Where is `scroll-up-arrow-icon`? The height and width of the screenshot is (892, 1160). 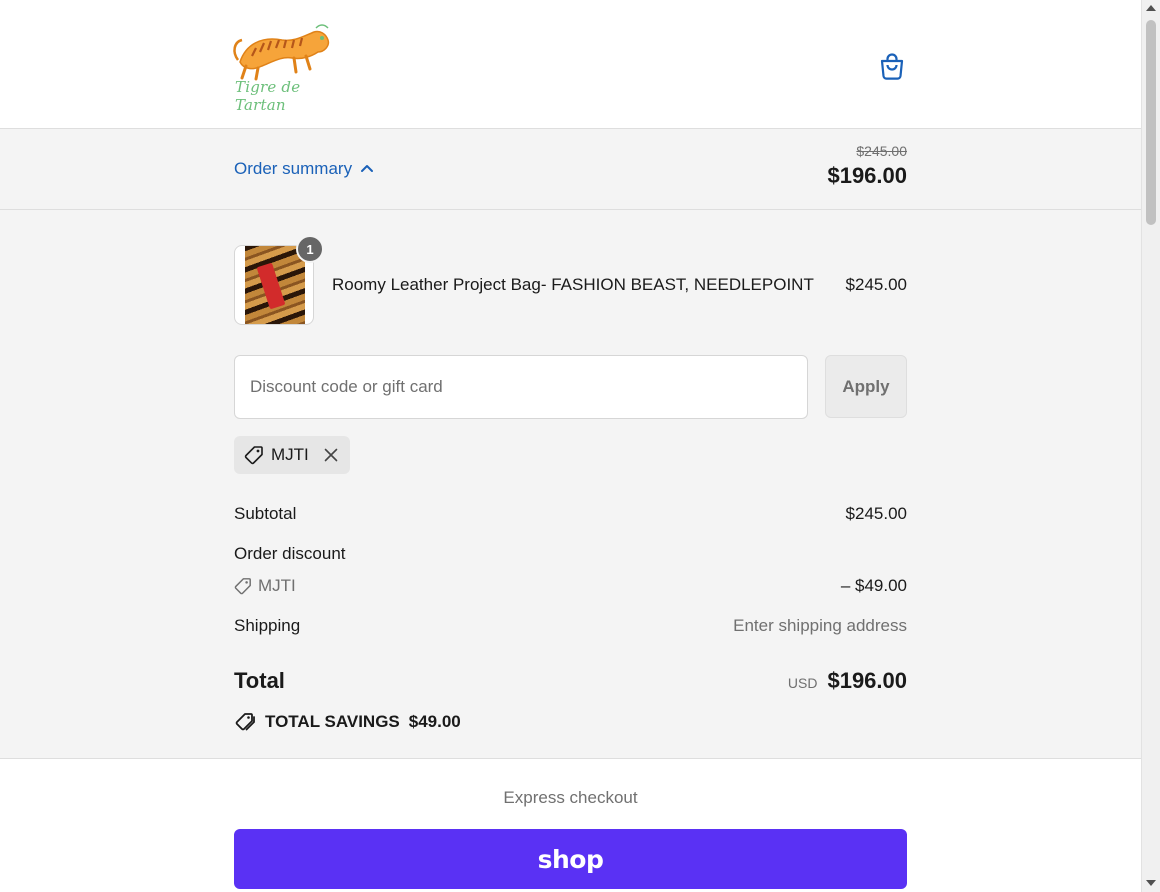 scroll-up-arrow-icon is located at coordinates (1151, 8).